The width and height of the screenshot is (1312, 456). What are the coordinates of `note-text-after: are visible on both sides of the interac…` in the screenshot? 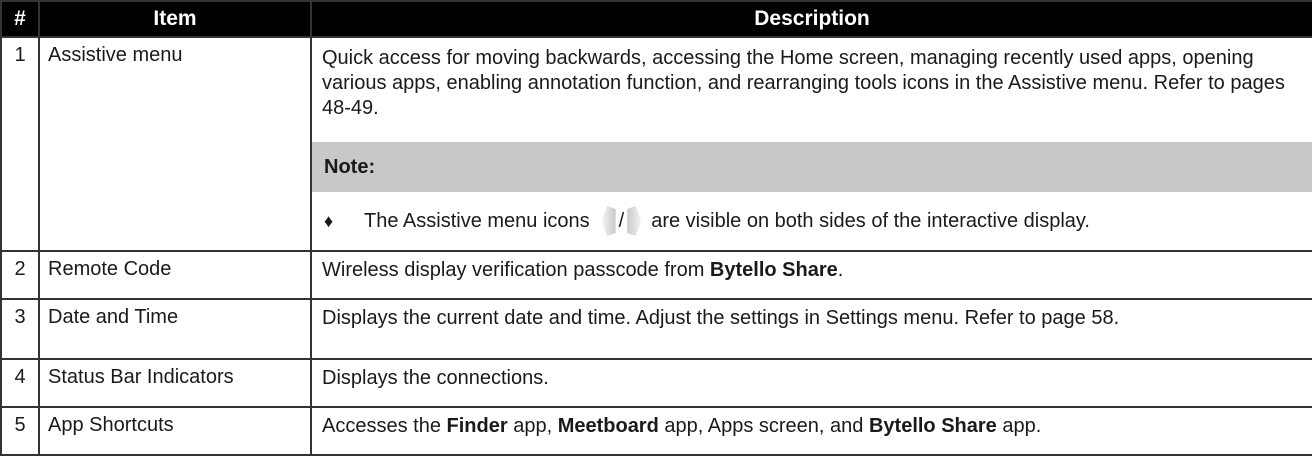 It's located at (870, 220).